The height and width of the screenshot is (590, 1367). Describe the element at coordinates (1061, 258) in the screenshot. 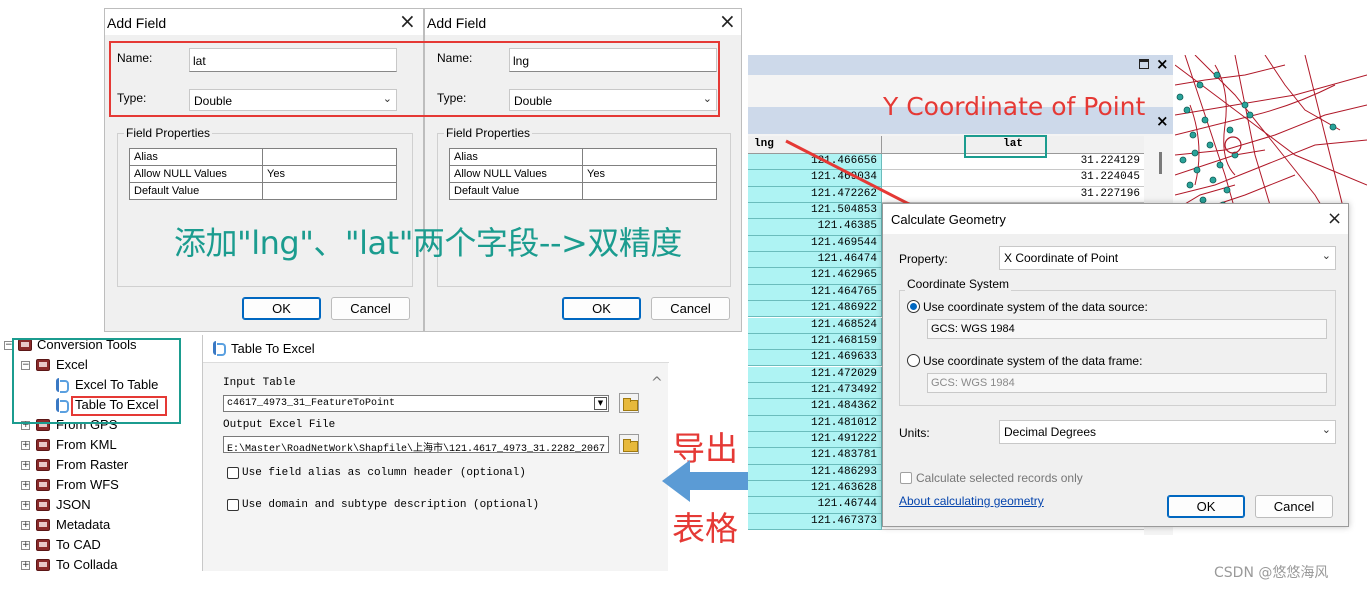

I see `property-select-value: X Coordinate of Point` at that location.